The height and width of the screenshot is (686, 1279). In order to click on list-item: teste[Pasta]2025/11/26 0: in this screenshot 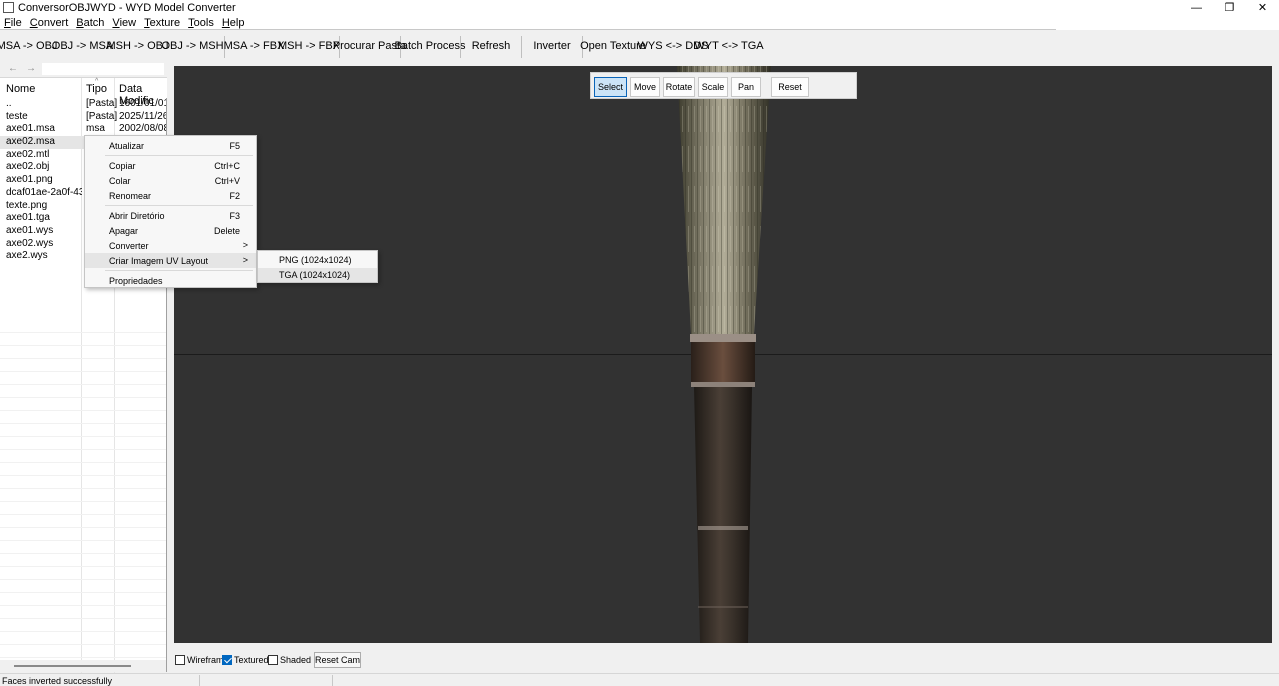, I will do `click(83, 117)`.